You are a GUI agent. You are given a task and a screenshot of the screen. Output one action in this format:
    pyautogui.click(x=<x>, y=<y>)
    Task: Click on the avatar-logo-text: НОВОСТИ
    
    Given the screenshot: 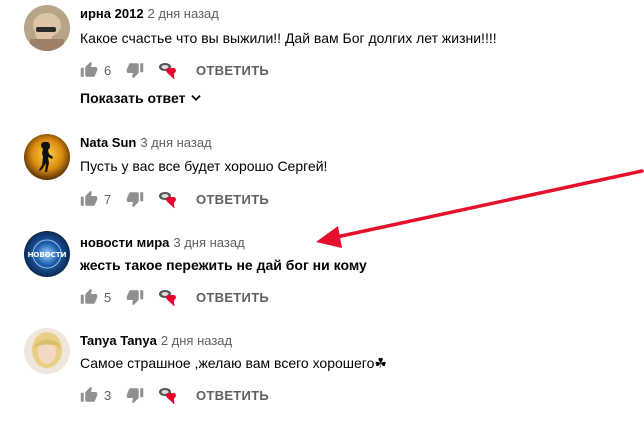 What is the action you would take?
    pyautogui.click(x=47, y=255)
    